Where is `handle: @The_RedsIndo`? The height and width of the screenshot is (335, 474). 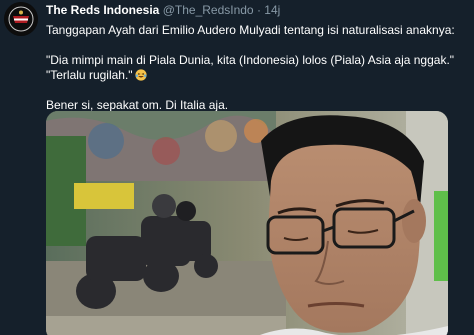
handle: @The_RedsIndo is located at coordinates (208, 10).